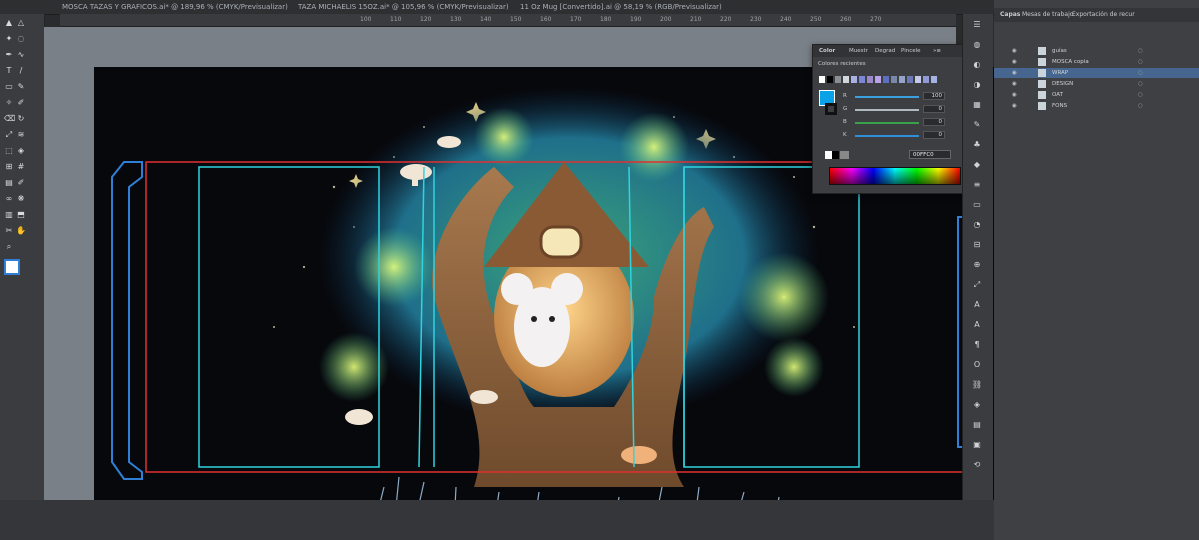 Image resolution: width=1199 pixels, height=540 pixels. Describe the element at coordinates (977, 85) in the screenshot. I see `color-guide-icon: ◑` at that location.